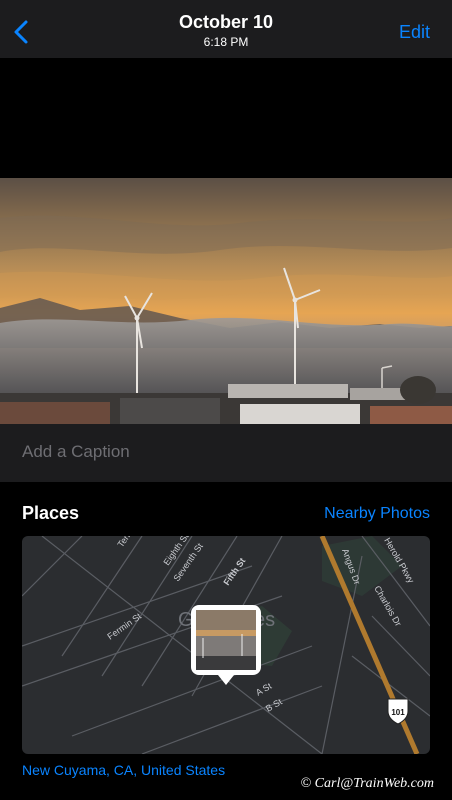  Describe the element at coordinates (226, 22) in the screenshot. I see `page-title: October 10` at that location.